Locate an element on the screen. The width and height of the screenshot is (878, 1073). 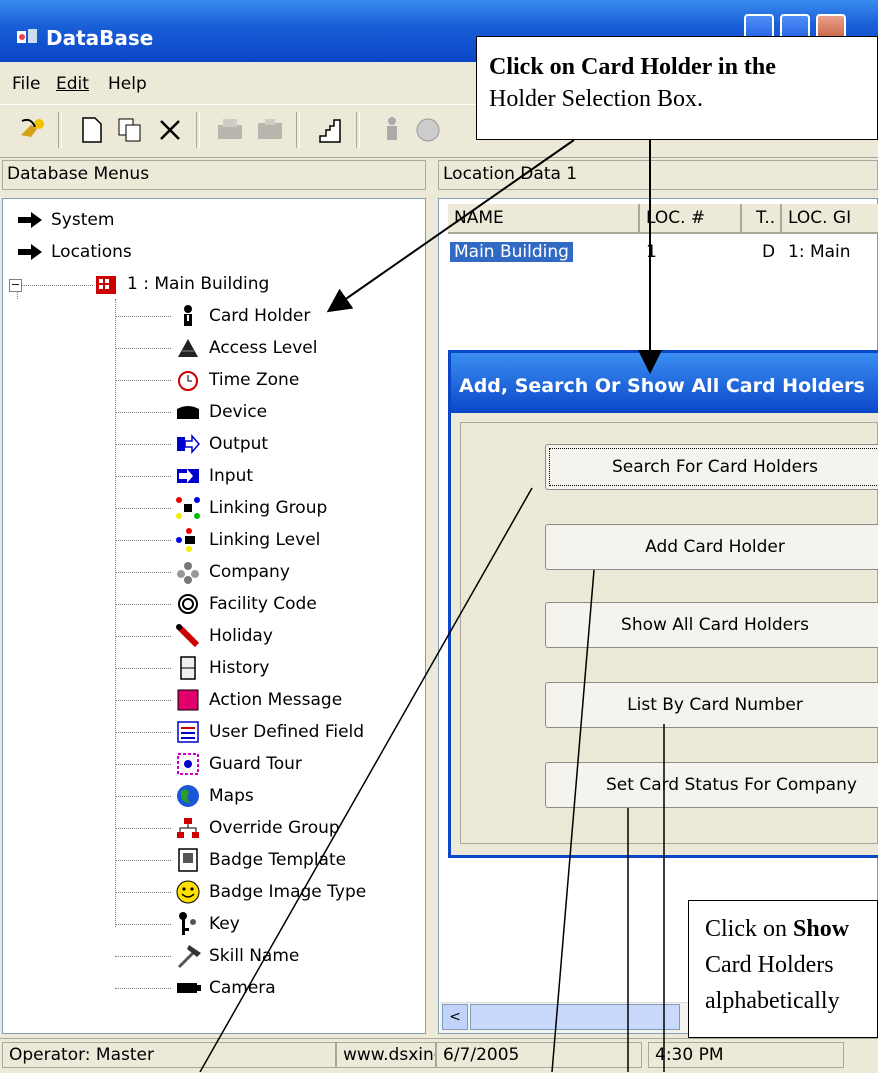
arrow-to-card-holder is located at coordinates (450, 226).